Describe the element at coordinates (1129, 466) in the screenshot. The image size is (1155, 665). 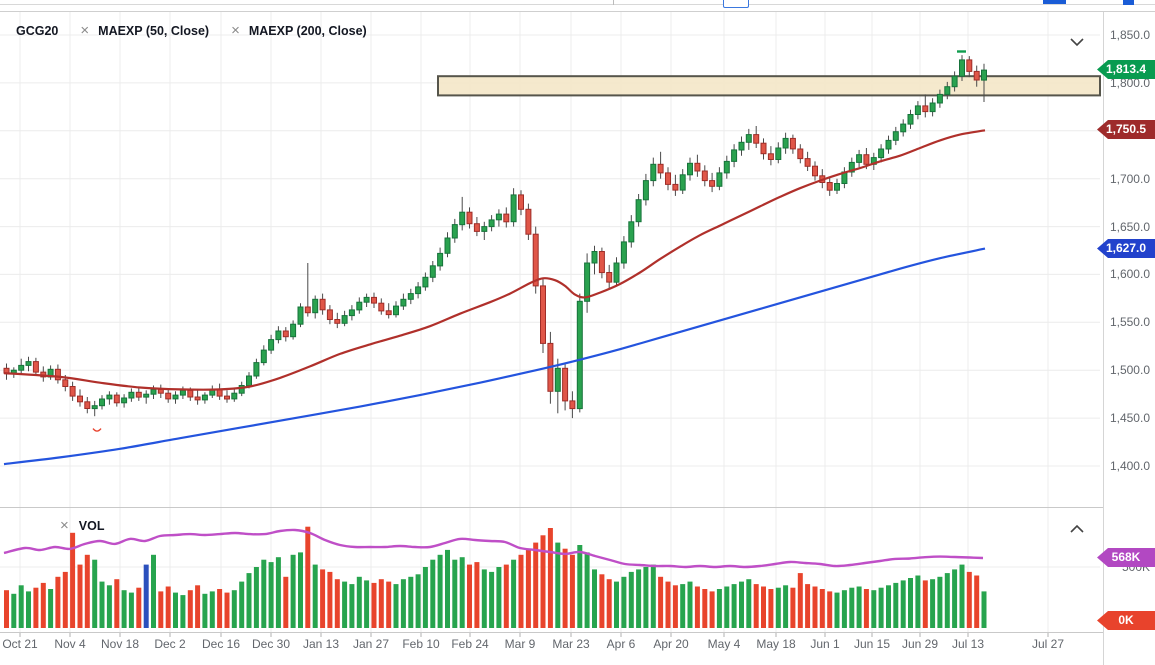
I see `price-axis-label: 1,400.0` at that location.